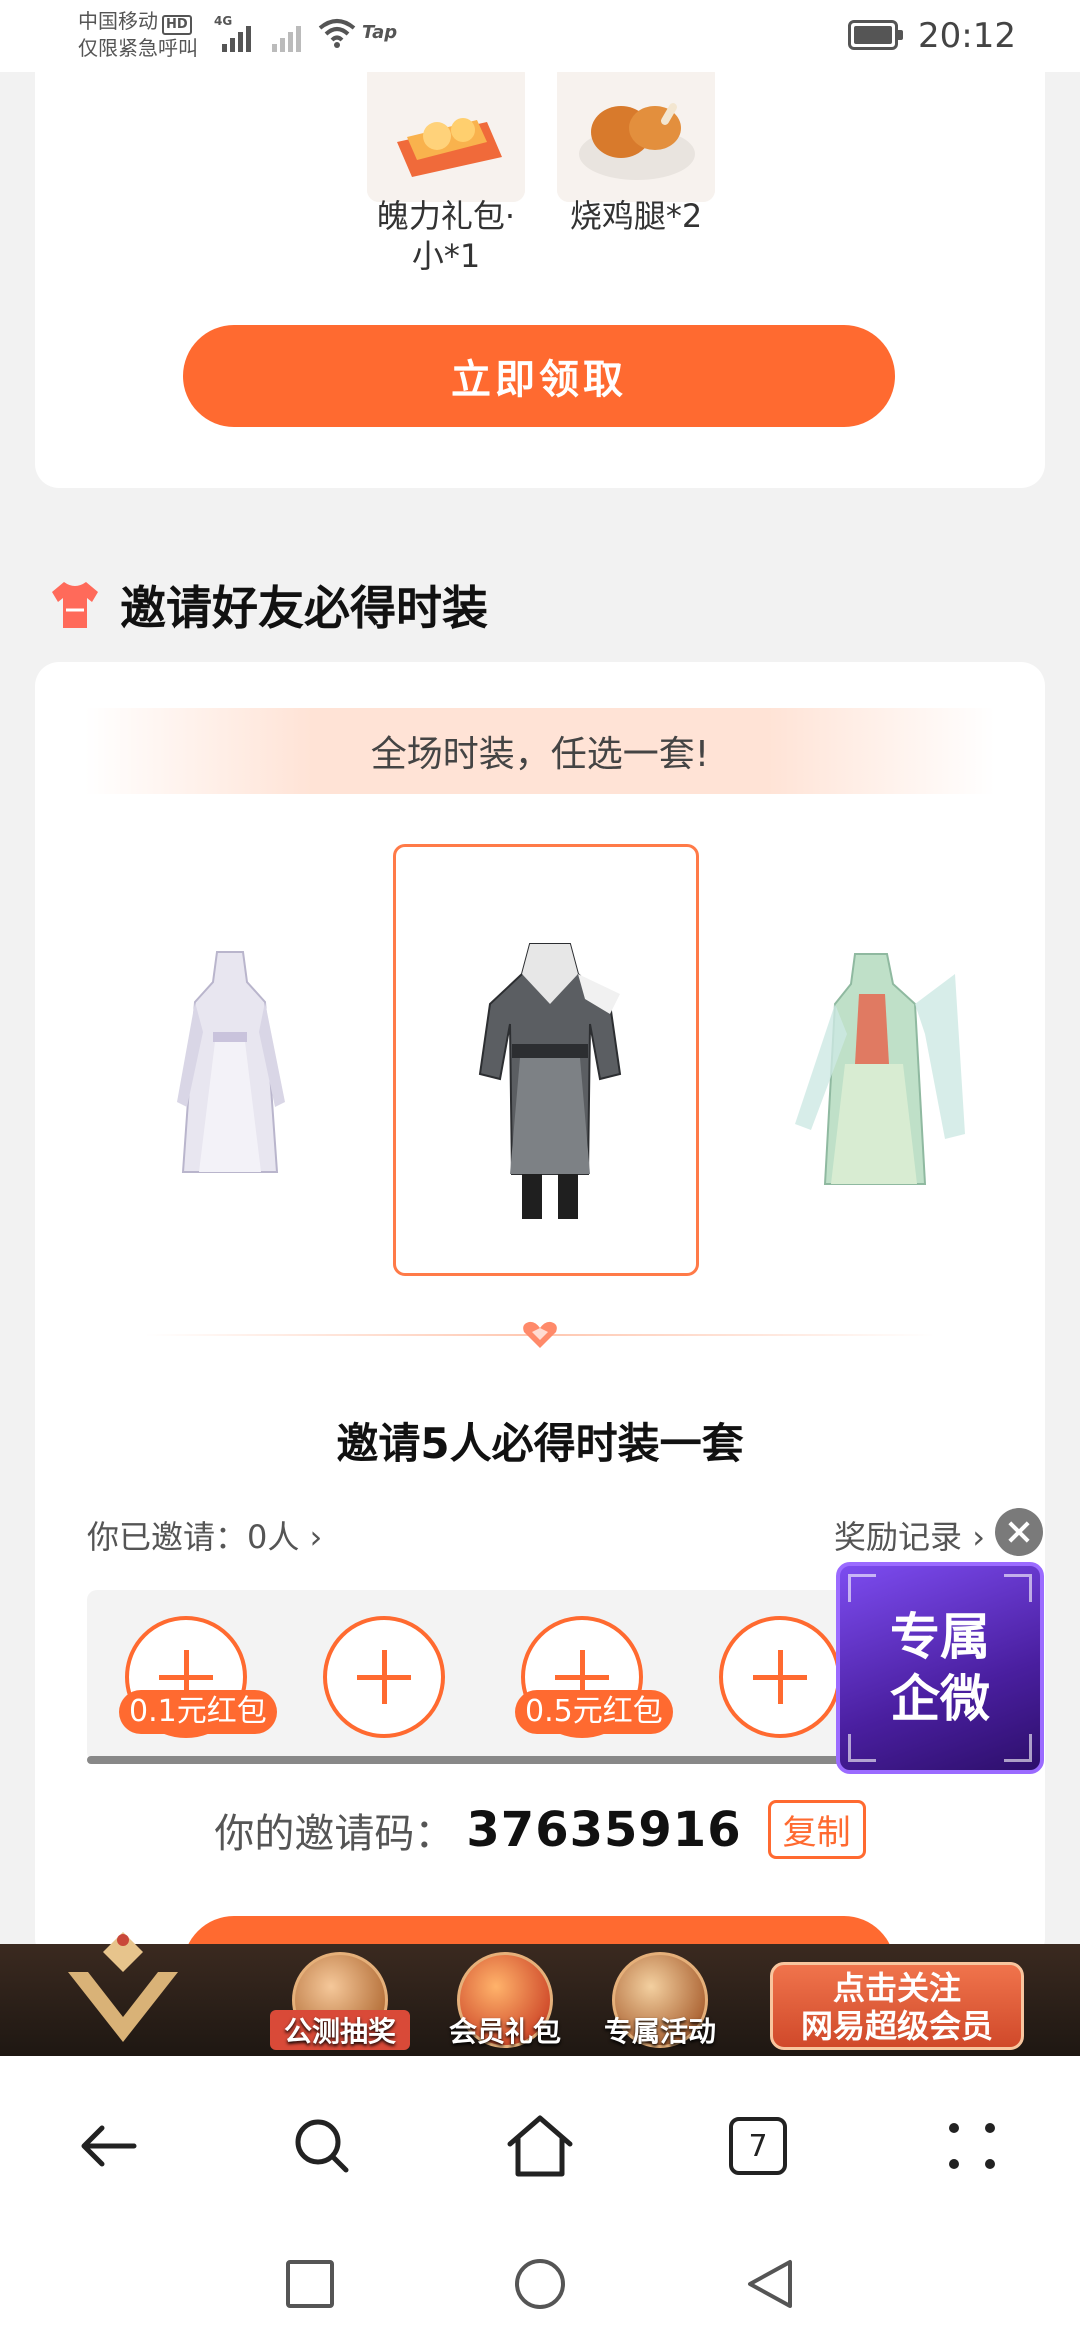 The image size is (1080, 2340). Describe the element at coordinates (75, 605) in the screenshot. I see `tshirt-icon` at that location.